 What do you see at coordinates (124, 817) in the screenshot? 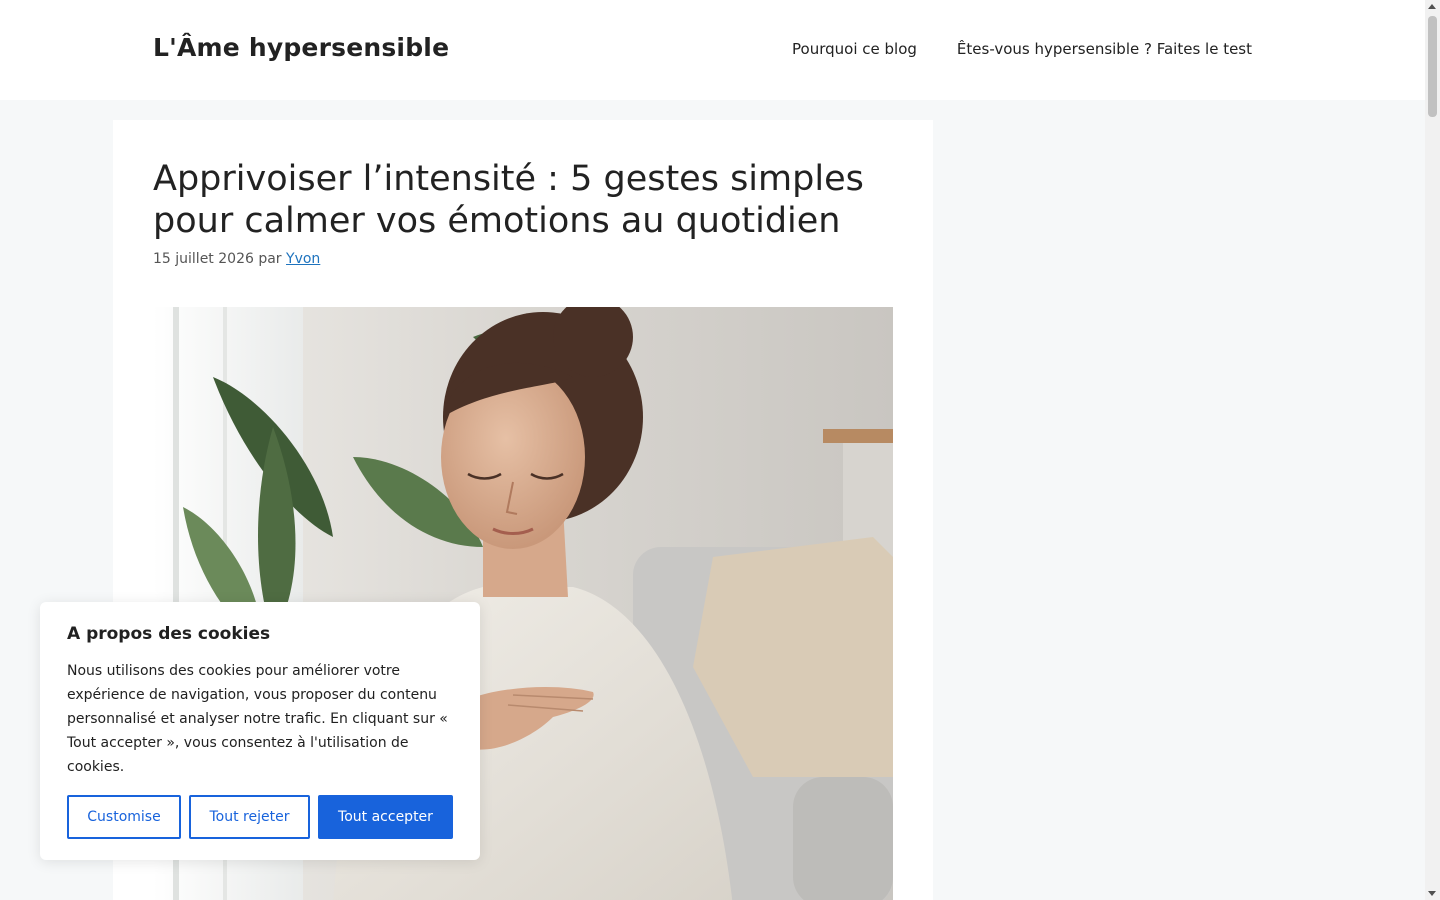
I see `customise-button: Customise` at bounding box center [124, 817].